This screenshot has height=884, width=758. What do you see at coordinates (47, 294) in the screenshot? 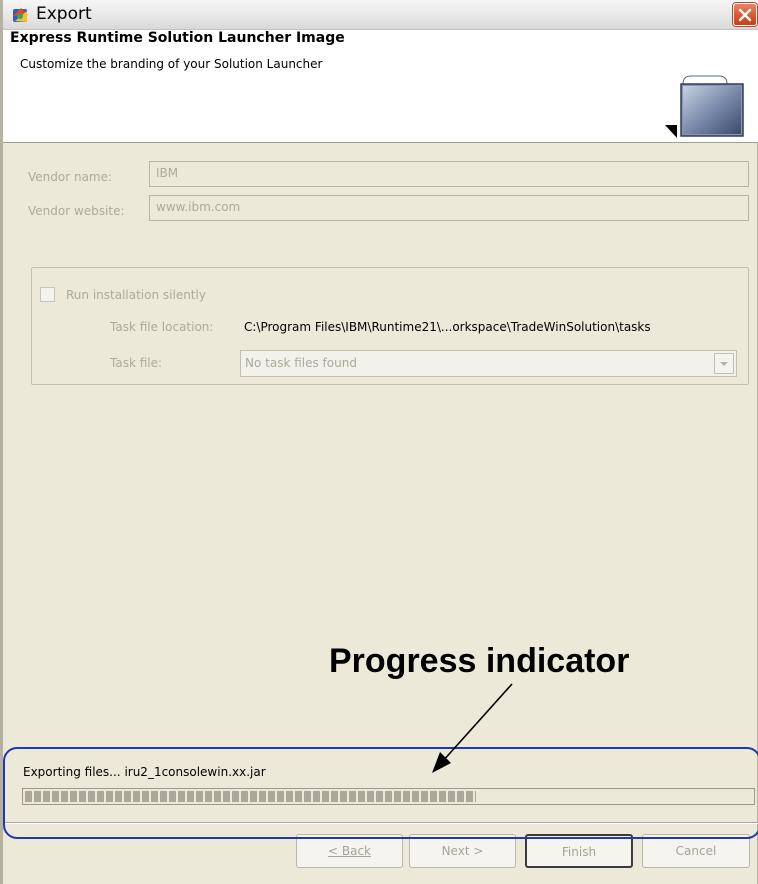
I see `run-silently-checkbox` at bounding box center [47, 294].